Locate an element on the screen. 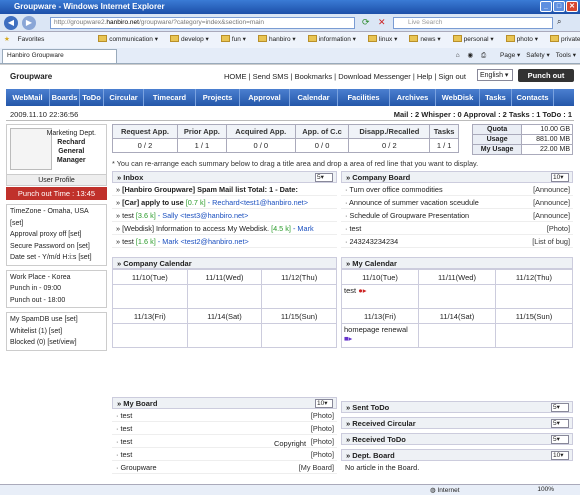 The image size is (580, 495). board-item-title: · Announce of summer vacation sceudule is located at coordinates (412, 202).